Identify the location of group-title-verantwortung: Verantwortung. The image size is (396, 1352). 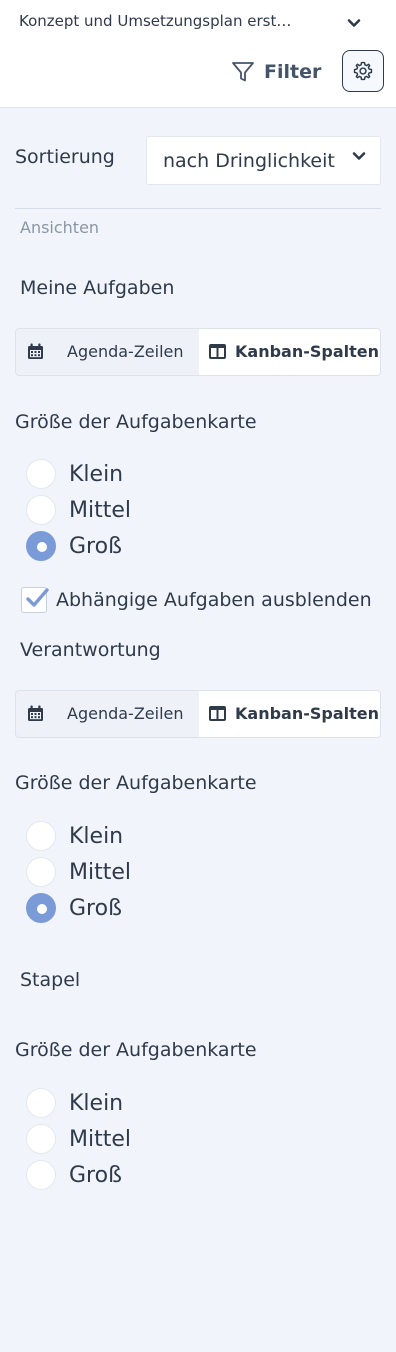
(90, 650).